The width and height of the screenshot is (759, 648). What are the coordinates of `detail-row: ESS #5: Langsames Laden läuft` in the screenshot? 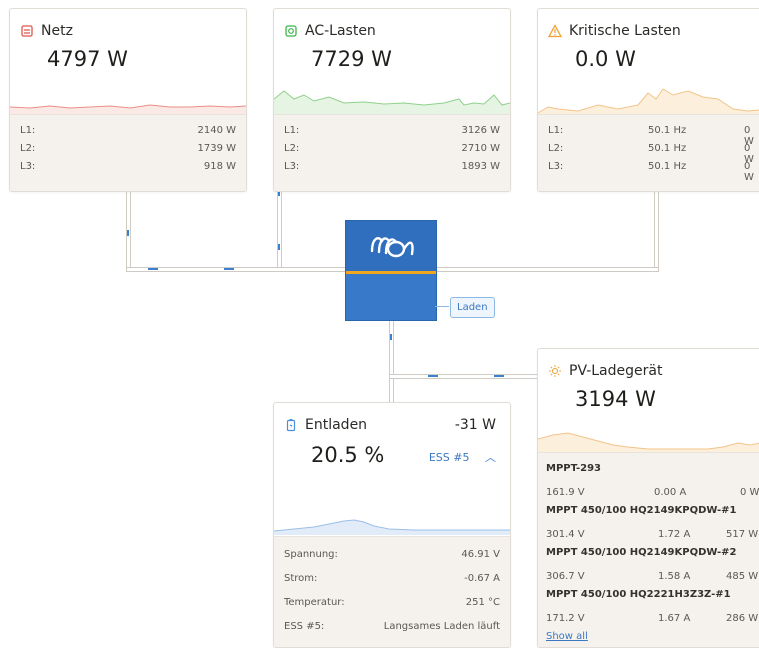 It's located at (392, 626).